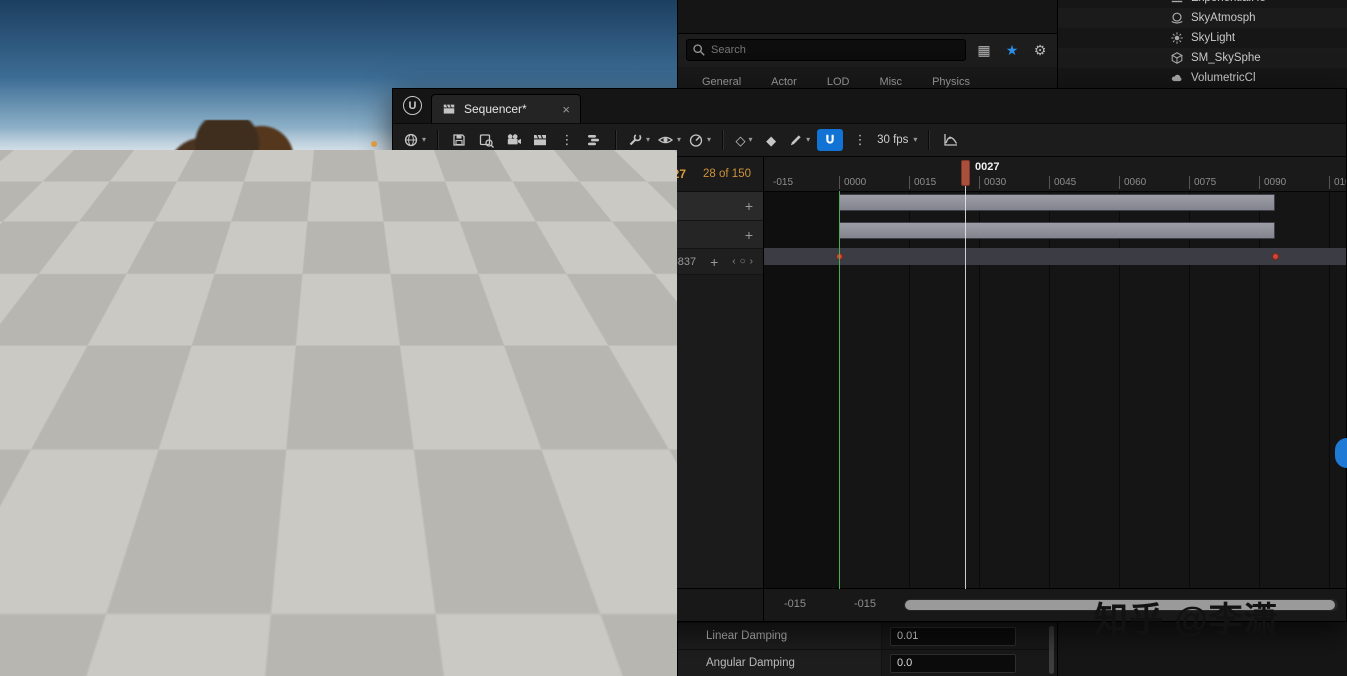 The image size is (1347, 676). Describe the element at coordinates (567, 140) in the screenshot. I see `more-options-button: ⋮` at that location.